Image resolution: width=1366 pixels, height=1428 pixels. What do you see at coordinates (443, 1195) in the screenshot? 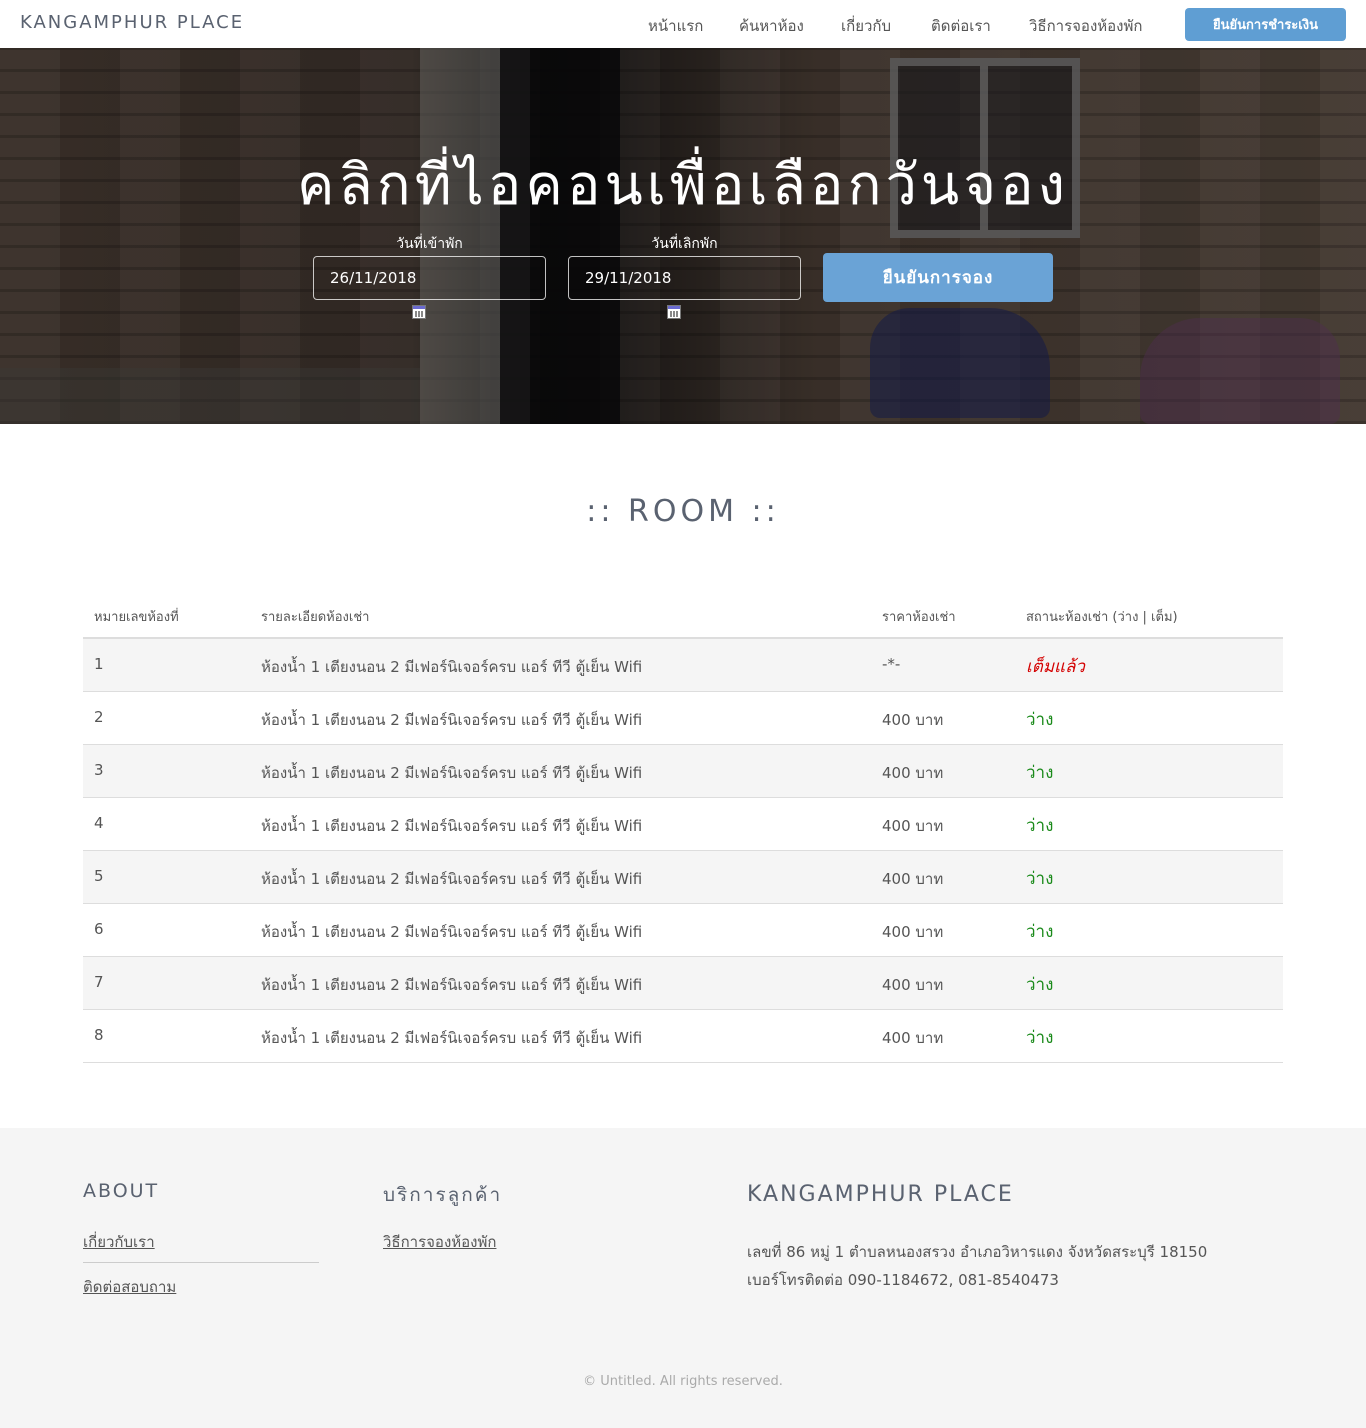
I see `footer-service-heading: บริการลูกค้า` at bounding box center [443, 1195].